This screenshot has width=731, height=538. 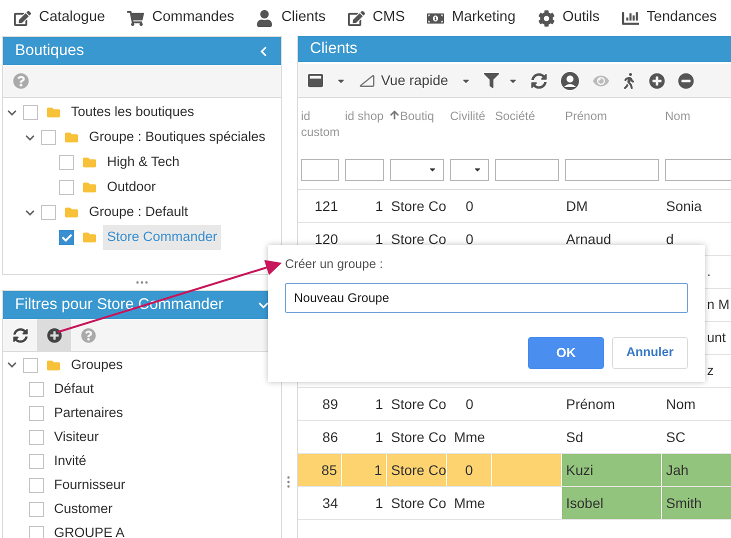 I want to click on table-cell-text: DM, so click(x=577, y=206).